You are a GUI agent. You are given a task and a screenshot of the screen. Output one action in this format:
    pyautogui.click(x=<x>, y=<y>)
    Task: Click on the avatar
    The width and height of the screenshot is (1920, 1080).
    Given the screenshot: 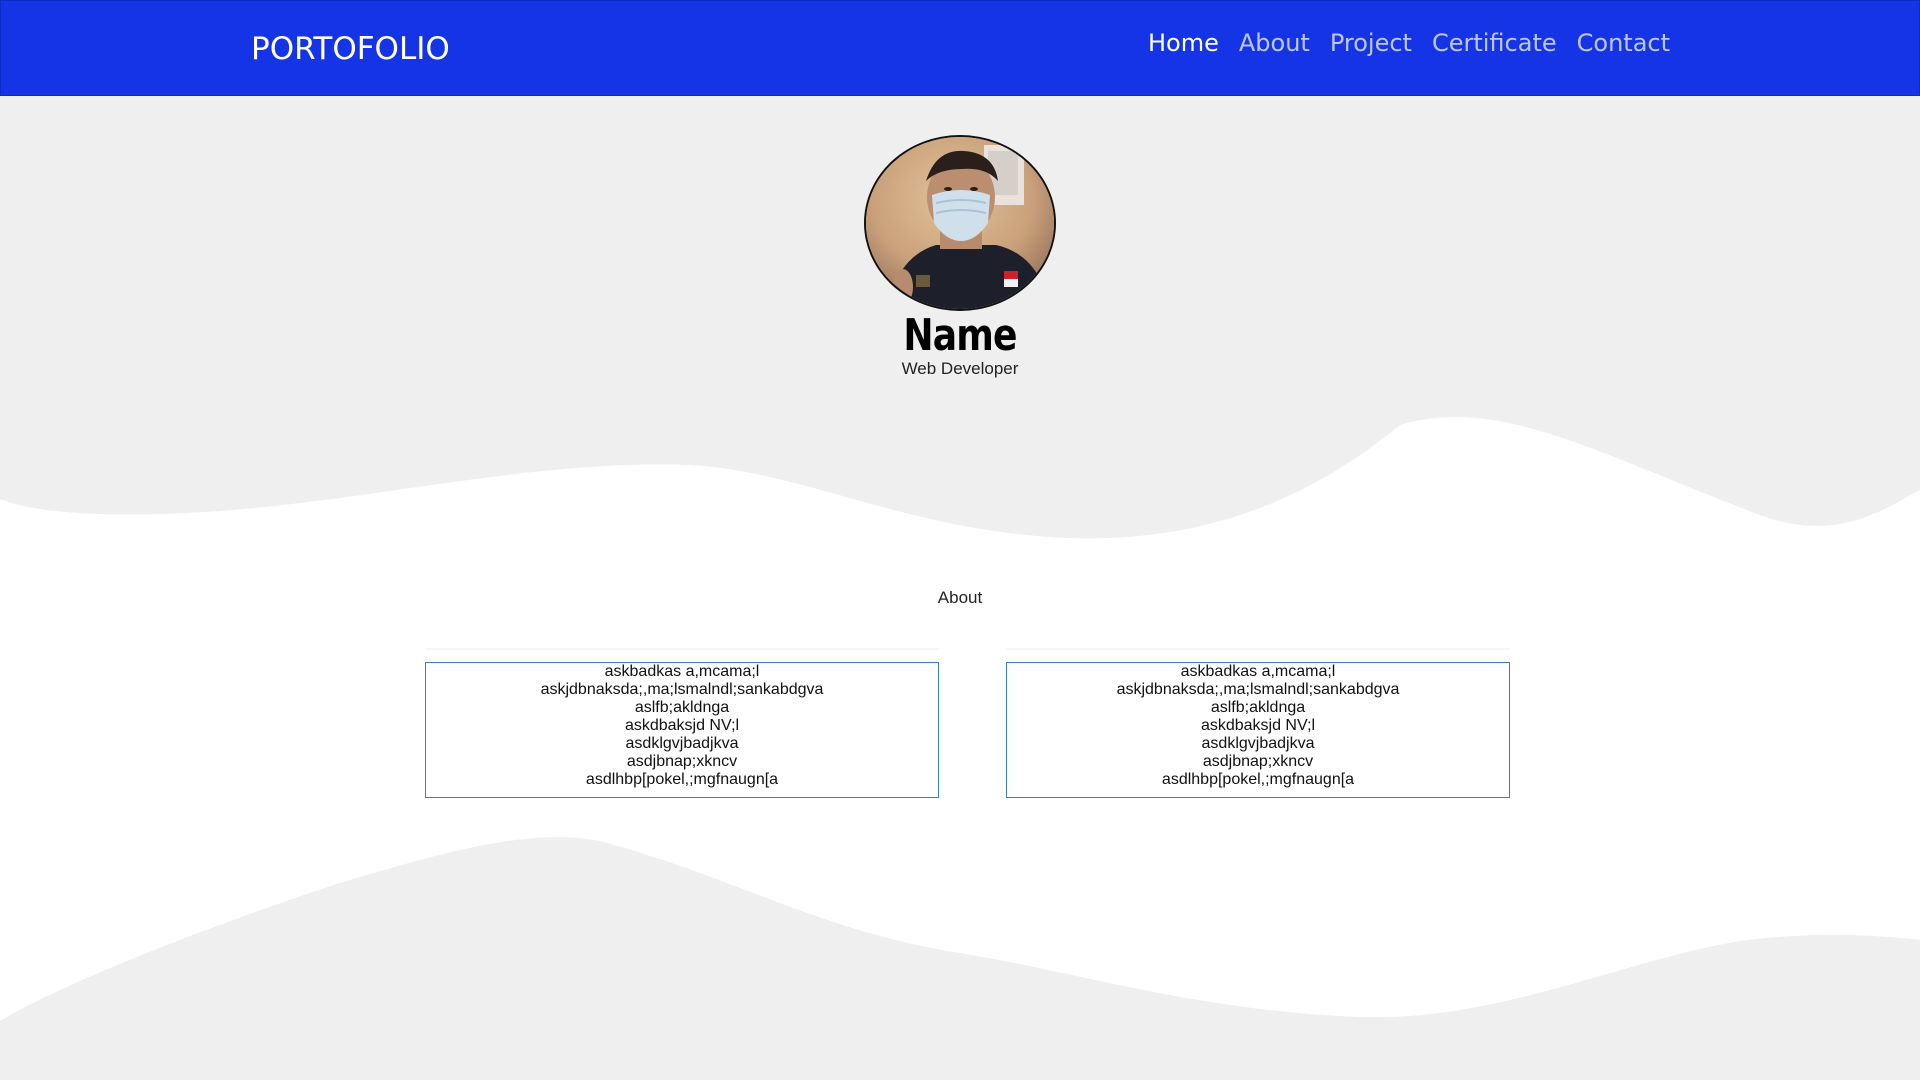 What is the action you would take?
    pyautogui.click(x=960, y=223)
    